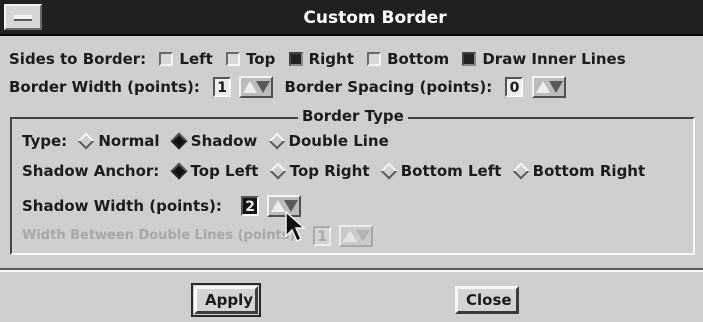 This screenshot has height=322, width=703. I want to click on border-width-field: 1, so click(222, 86).